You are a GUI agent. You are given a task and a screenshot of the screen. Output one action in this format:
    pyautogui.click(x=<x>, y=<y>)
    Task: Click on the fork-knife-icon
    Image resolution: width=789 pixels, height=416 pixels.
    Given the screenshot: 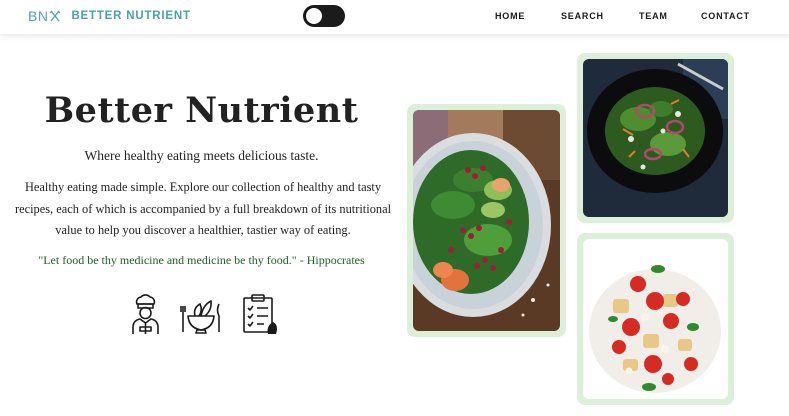 What is the action you would take?
    pyautogui.click(x=55, y=16)
    